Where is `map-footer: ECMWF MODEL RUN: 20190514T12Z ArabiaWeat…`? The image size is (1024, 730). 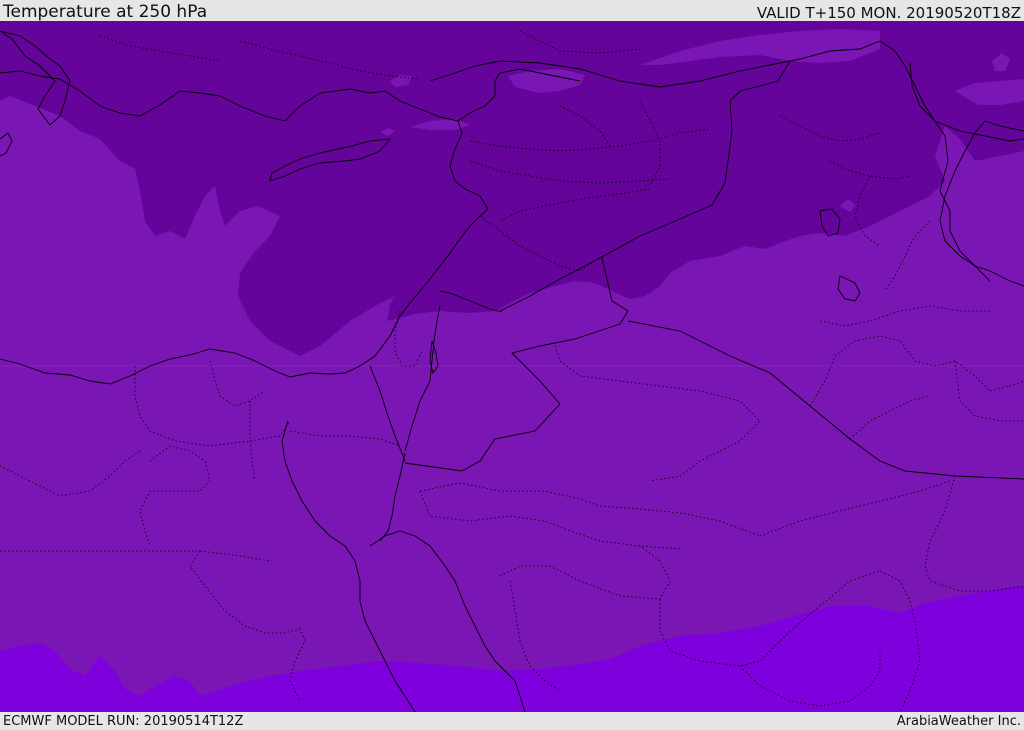 map-footer: ECMWF MODEL RUN: 20190514T12Z ArabiaWeat… is located at coordinates (512, 720).